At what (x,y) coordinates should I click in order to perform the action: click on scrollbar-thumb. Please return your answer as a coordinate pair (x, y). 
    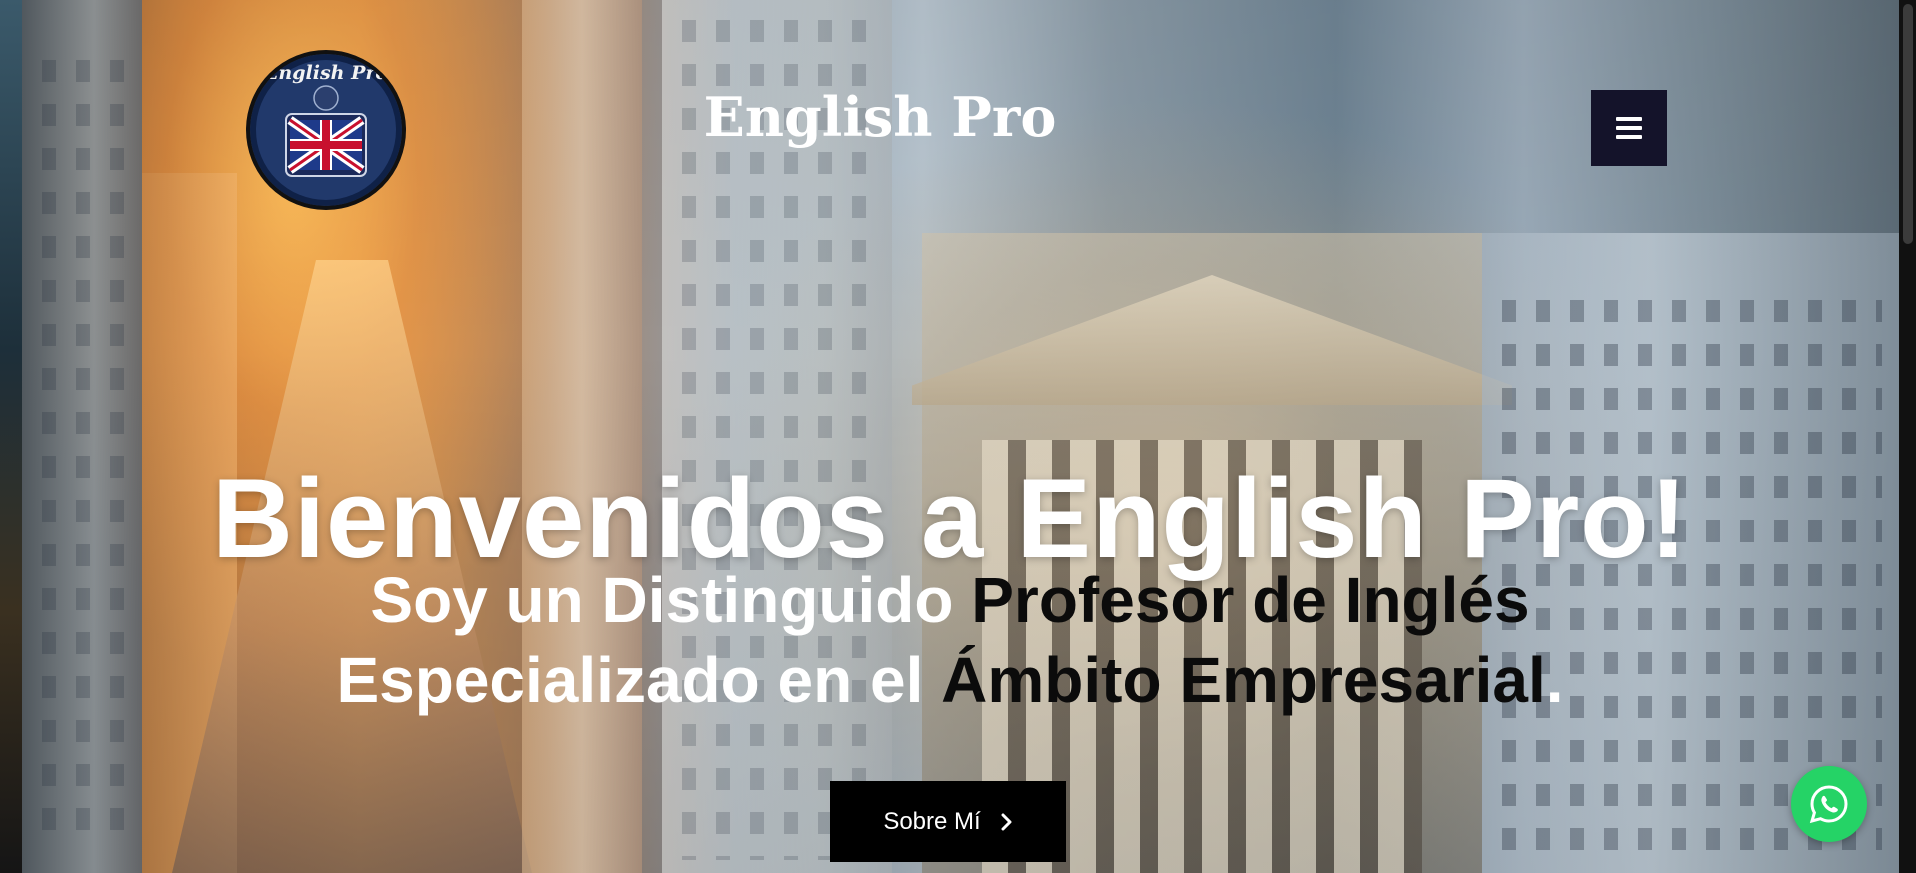
    Looking at the image, I should click on (1908, 124).